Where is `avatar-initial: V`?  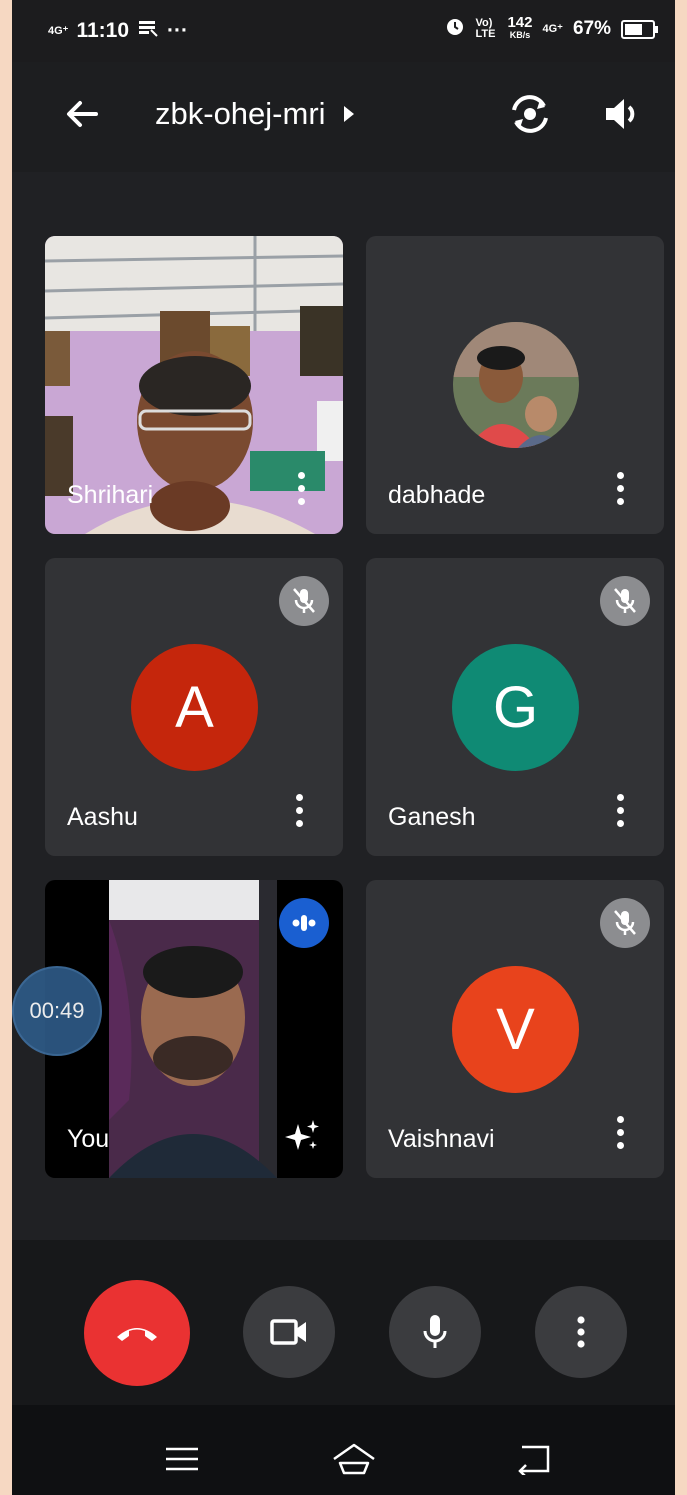 avatar-initial: V is located at coordinates (515, 1029).